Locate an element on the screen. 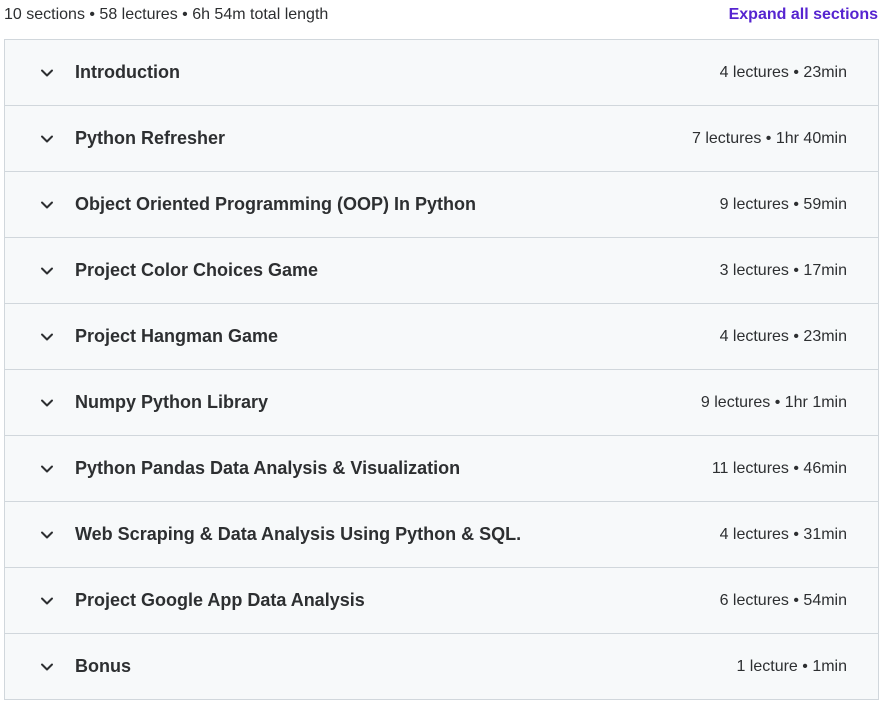 The width and height of the screenshot is (884, 705). section-meta: 11 lectures • 46min is located at coordinates (779, 468).